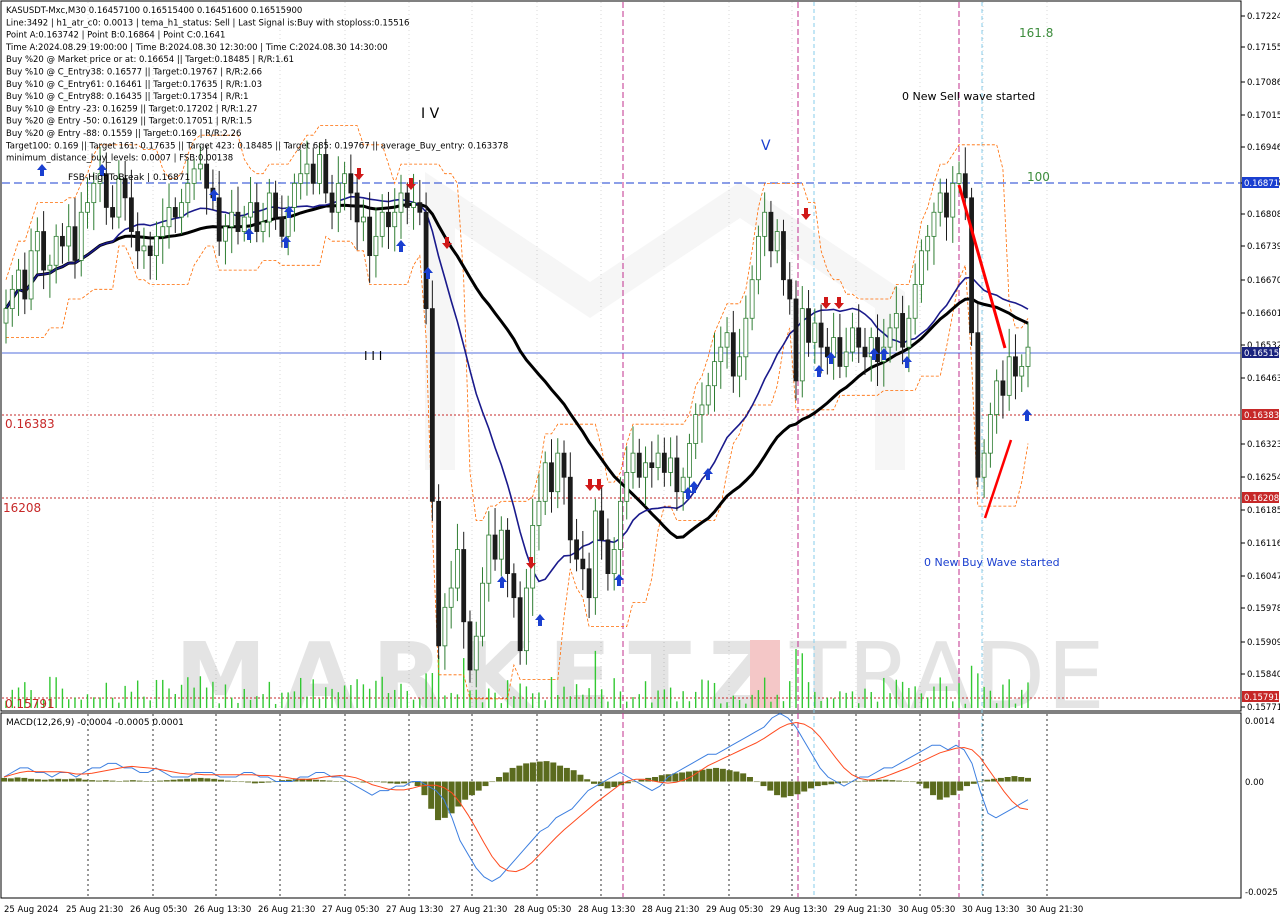 The width and height of the screenshot is (1280, 924). I want to click on time-tick-label: 28 Aug 13:30, so click(606, 910).